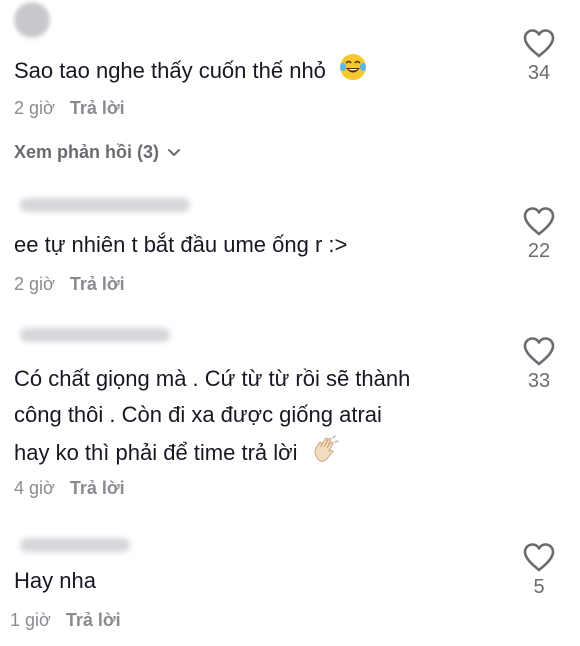 This screenshot has height=646, width=580. I want to click on comment-text-row: Sao tao nghe thấy cuốn thế nhỏ, so click(191, 72).